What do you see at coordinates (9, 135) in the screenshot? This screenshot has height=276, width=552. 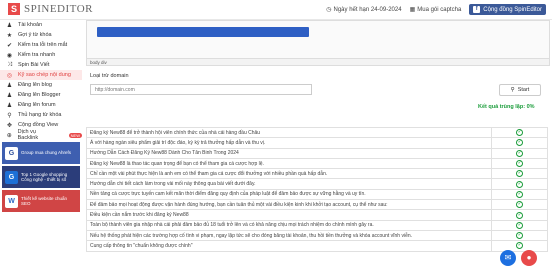 I see `crosshair-icon: ⊕` at bounding box center [9, 135].